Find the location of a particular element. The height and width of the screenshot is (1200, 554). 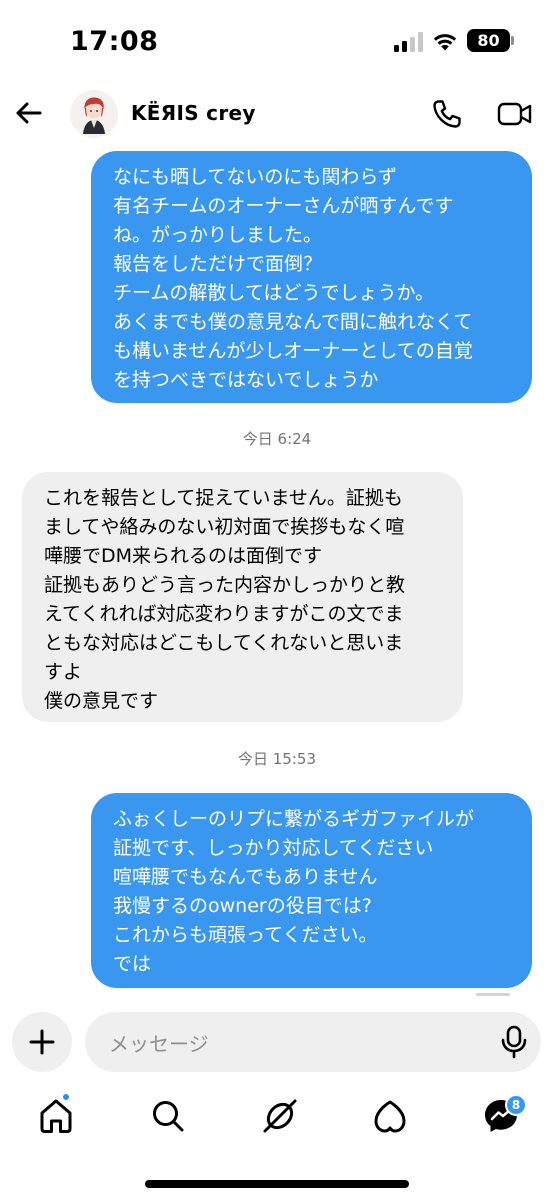

add-attachment-button is located at coordinates (42, 1042).